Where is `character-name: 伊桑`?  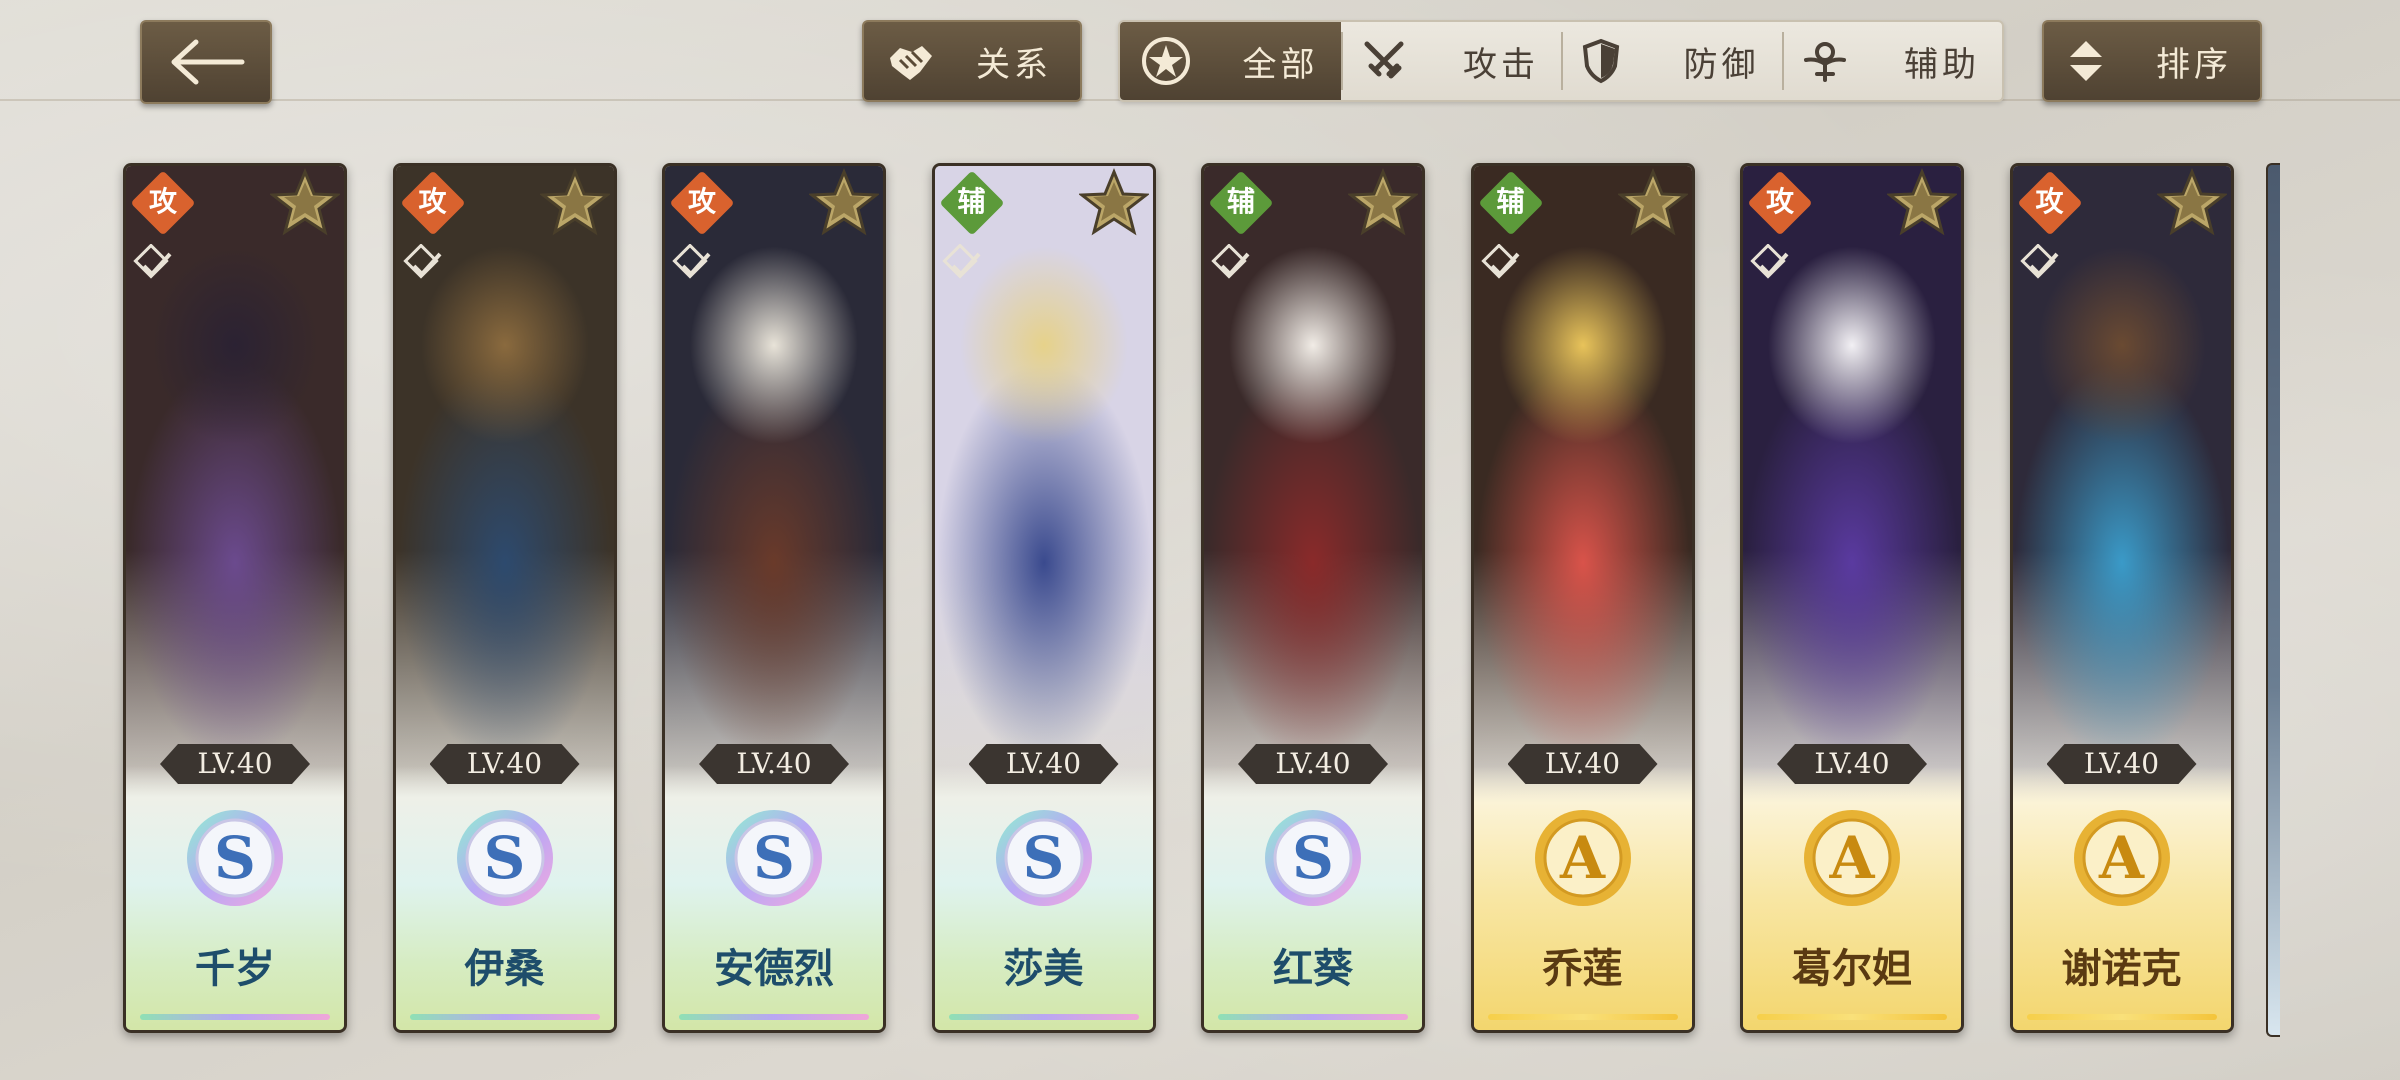 character-name: 伊桑 is located at coordinates (504, 968).